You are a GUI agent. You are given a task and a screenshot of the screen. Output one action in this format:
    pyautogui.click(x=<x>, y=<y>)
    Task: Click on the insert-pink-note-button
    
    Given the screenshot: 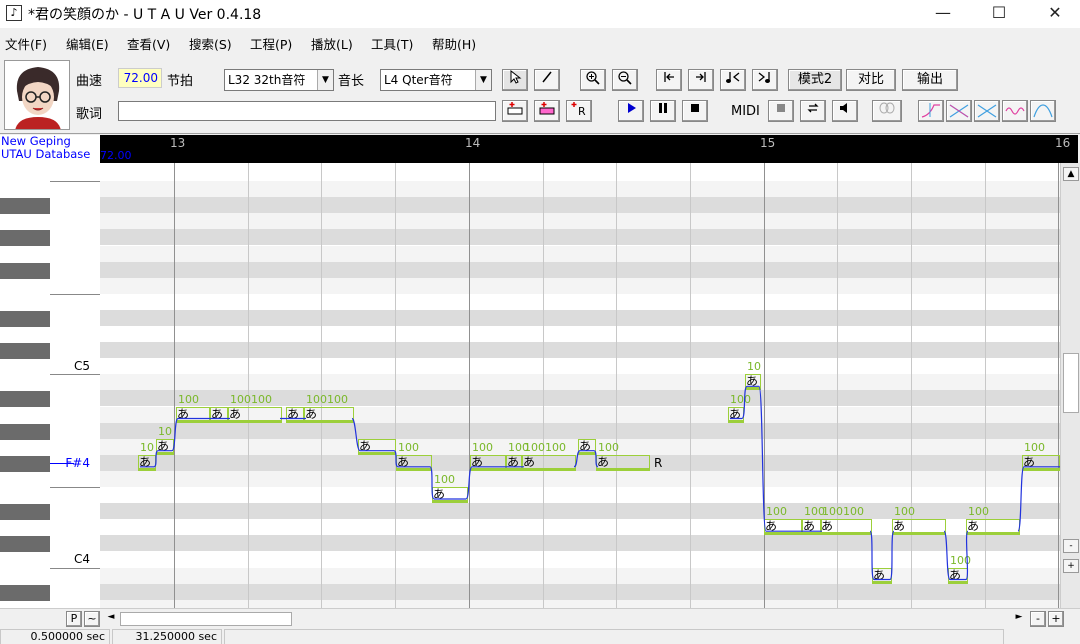 What is the action you would take?
    pyautogui.click(x=547, y=111)
    